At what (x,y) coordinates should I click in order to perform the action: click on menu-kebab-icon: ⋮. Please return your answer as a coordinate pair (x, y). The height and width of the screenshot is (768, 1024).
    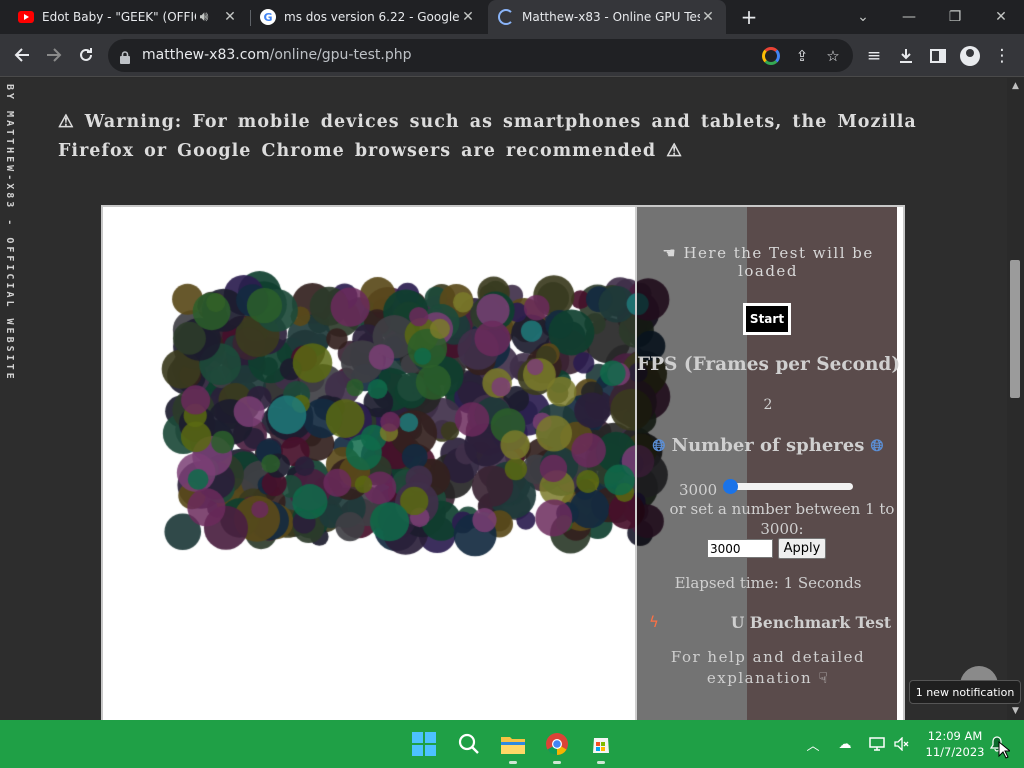
    Looking at the image, I should click on (1002, 56).